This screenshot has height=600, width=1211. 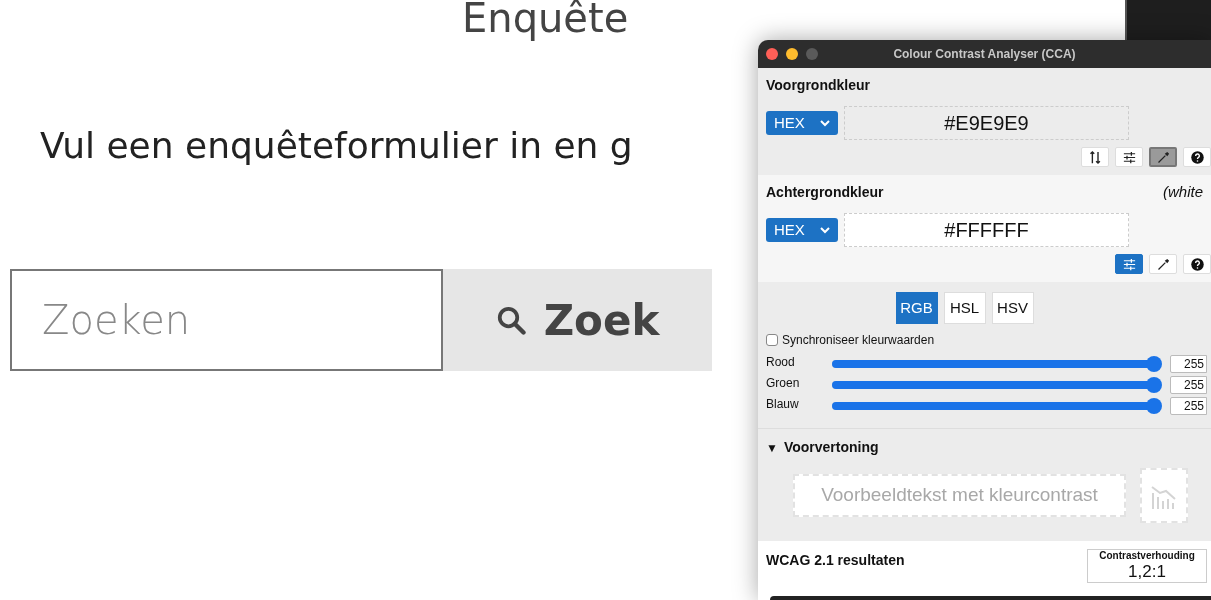 What do you see at coordinates (783, 404) in the screenshot?
I see `channel-label: Blauw` at bounding box center [783, 404].